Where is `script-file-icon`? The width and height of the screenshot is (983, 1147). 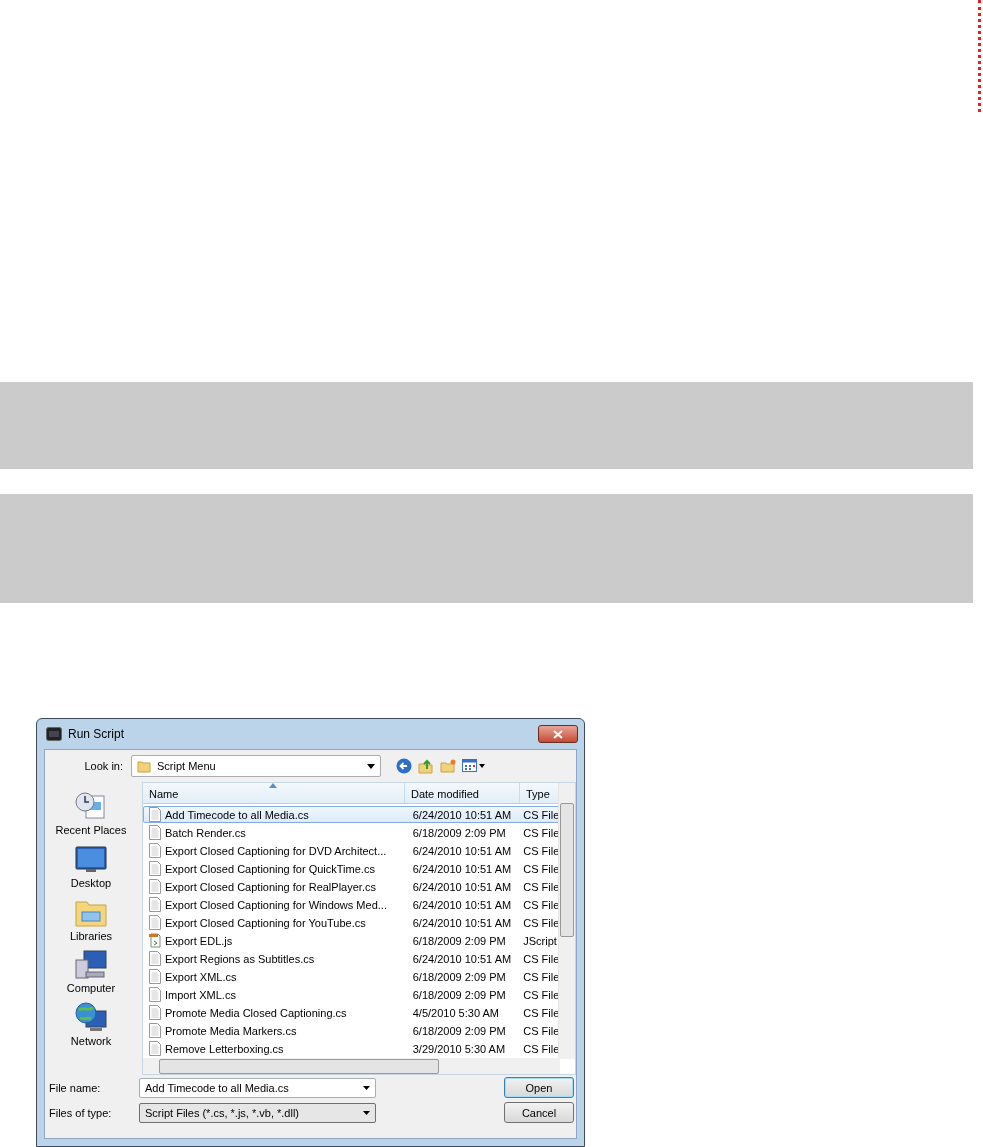 script-file-icon is located at coordinates (155, 940).